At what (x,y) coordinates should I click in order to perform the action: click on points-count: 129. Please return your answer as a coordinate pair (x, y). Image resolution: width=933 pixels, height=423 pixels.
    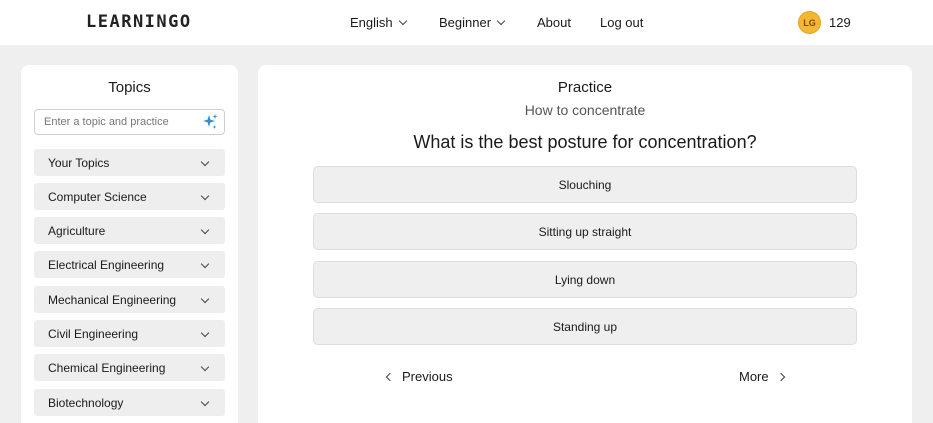
    Looking at the image, I should click on (840, 22).